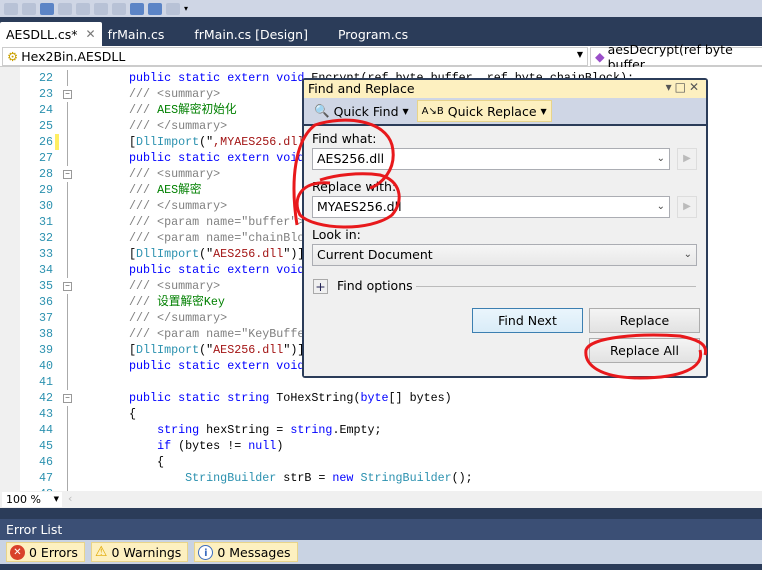  Describe the element at coordinates (462, 478) in the screenshot. I see `code-token: ();` at that location.